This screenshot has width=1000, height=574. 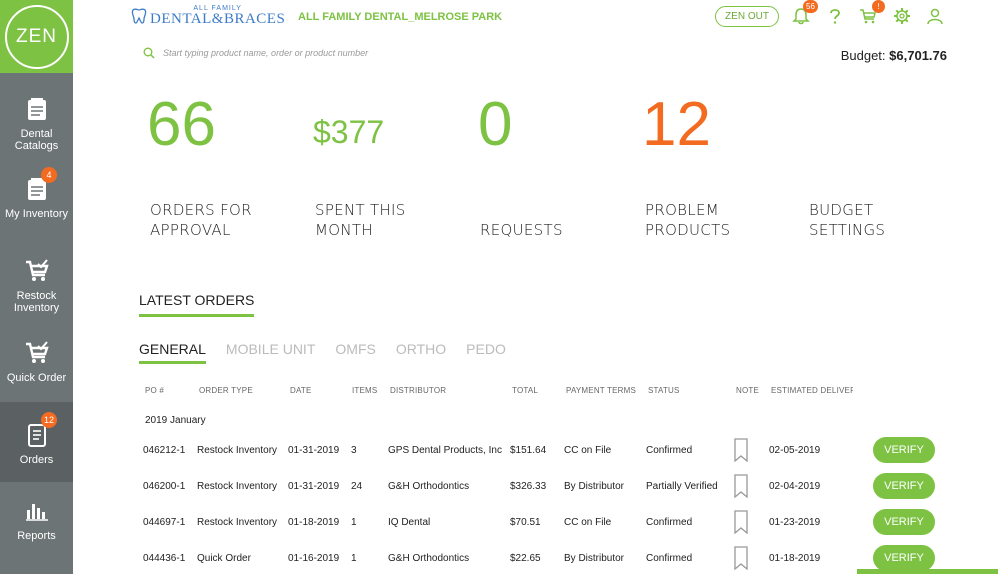 What do you see at coordinates (224, 558) in the screenshot?
I see `order-type: Quick Order` at bounding box center [224, 558].